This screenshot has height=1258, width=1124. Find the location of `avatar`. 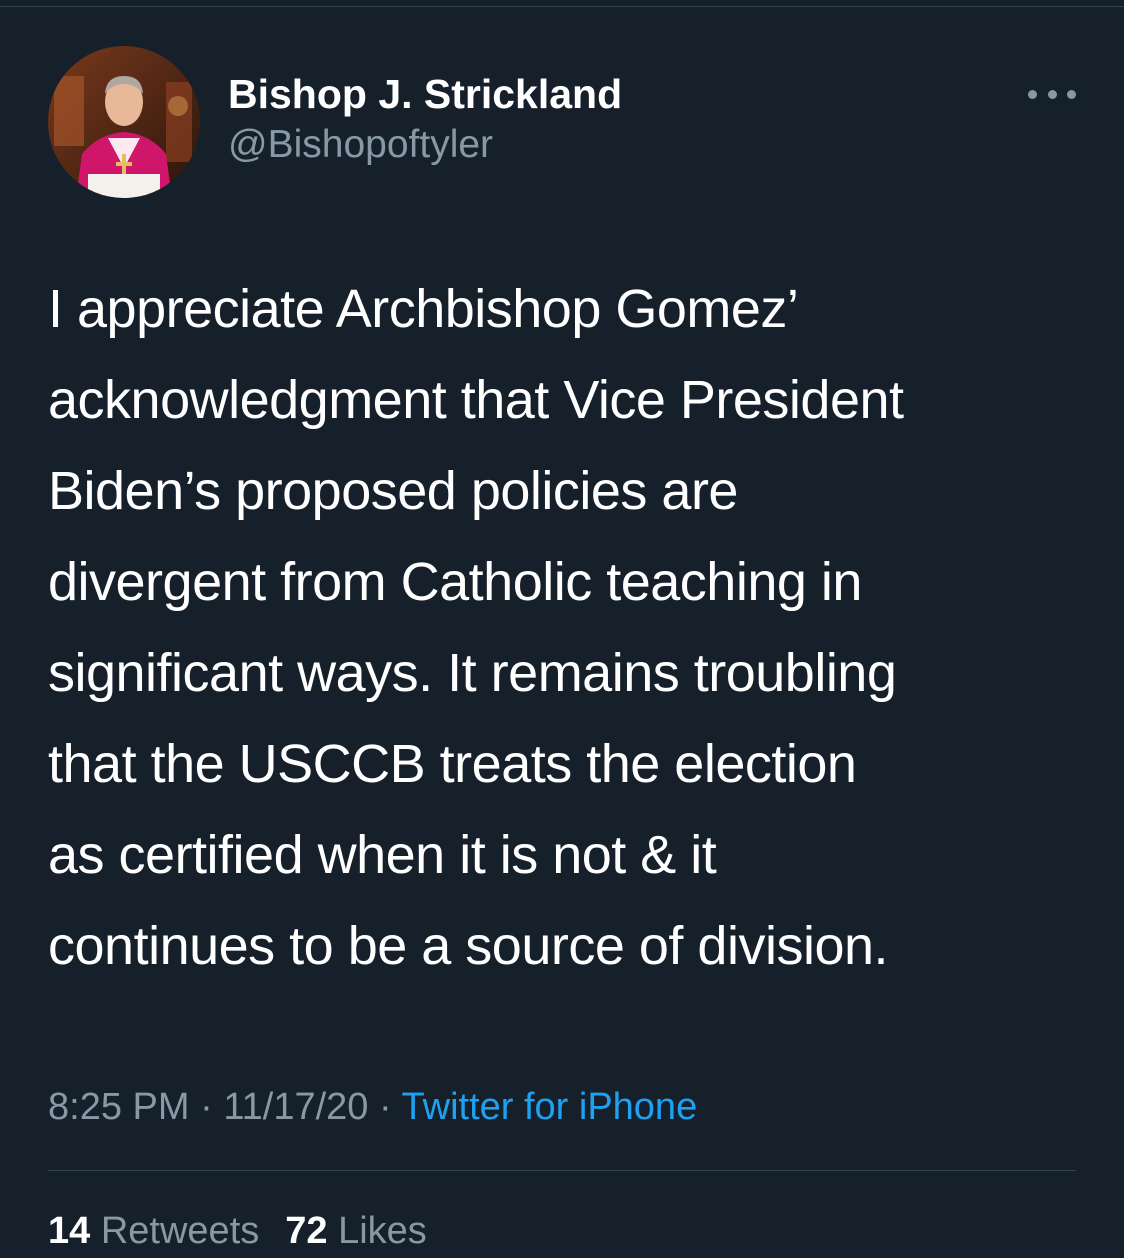

avatar is located at coordinates (124, 122).